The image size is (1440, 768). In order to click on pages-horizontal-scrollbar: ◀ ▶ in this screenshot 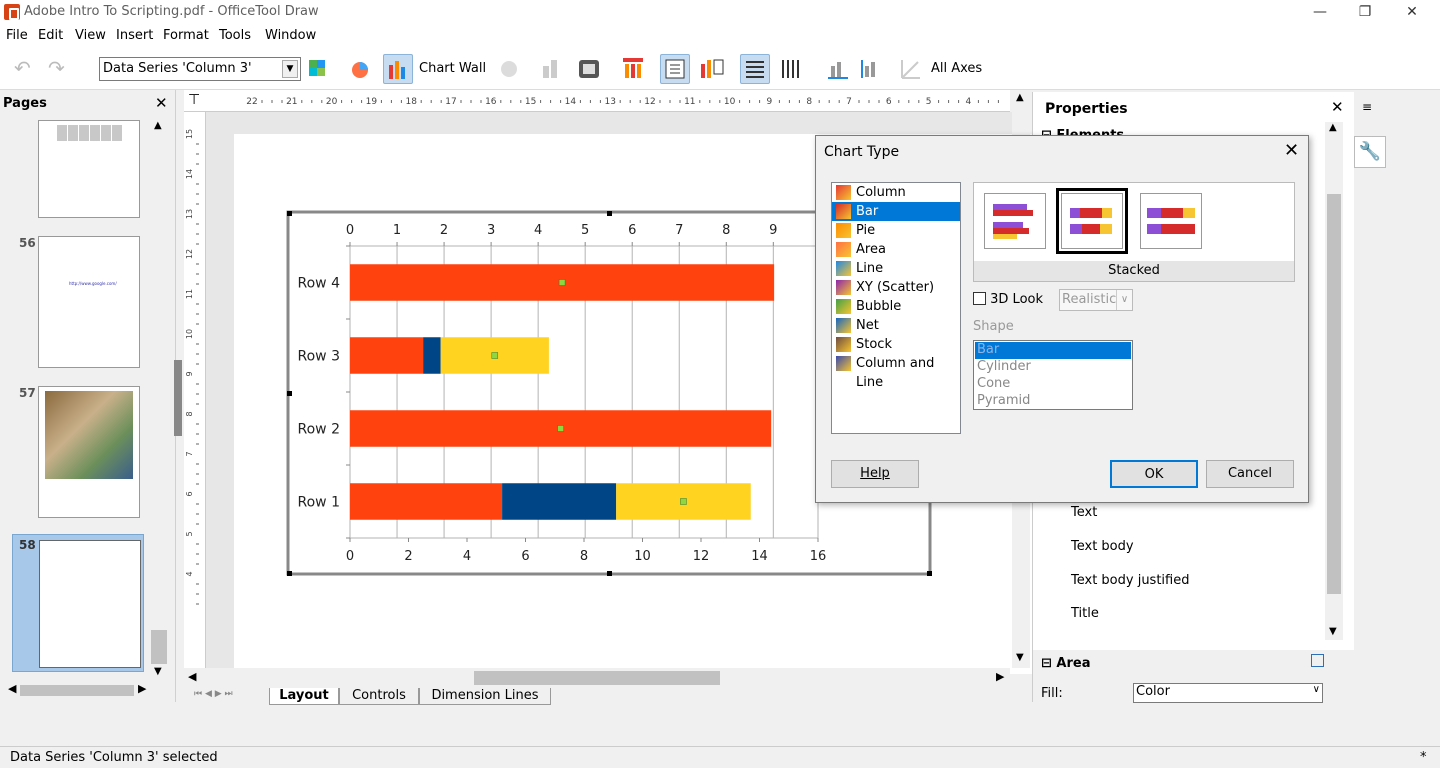, I will do `click(77, 690)`.